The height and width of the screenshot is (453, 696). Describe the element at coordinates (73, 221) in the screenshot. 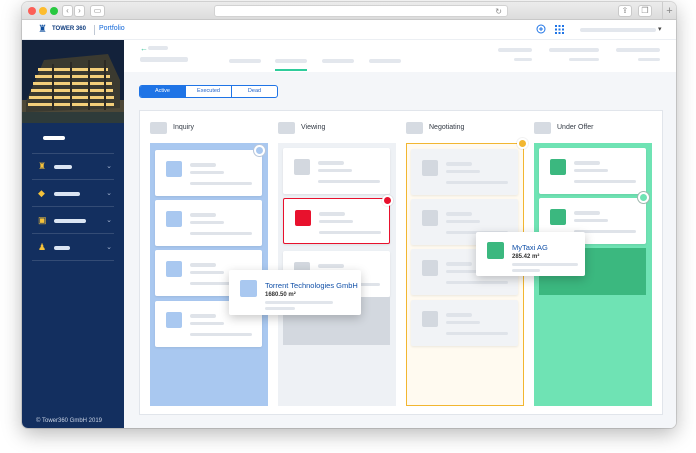

I see `sidebar-item-floorplans: ▣ ⌄` at that location.